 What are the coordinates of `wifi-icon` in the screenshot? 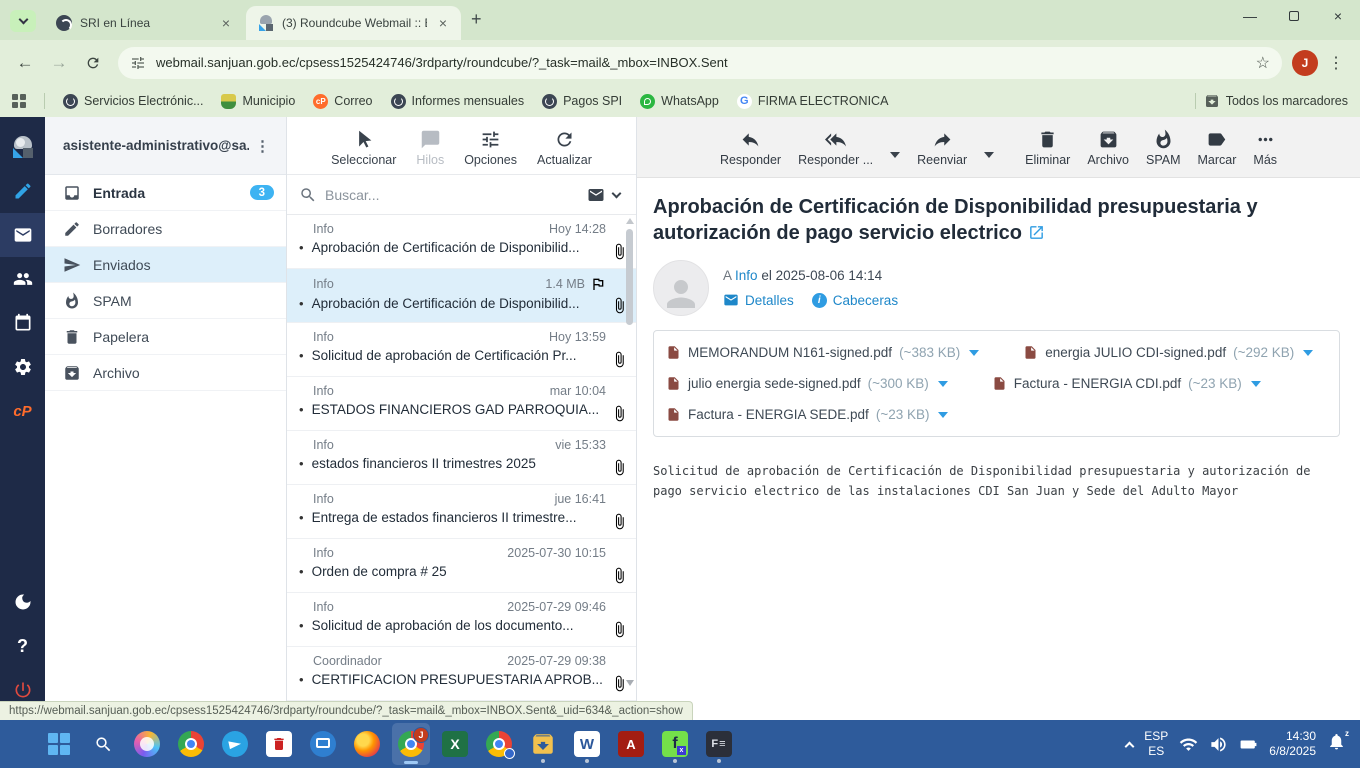 It's located at (1188, 744).